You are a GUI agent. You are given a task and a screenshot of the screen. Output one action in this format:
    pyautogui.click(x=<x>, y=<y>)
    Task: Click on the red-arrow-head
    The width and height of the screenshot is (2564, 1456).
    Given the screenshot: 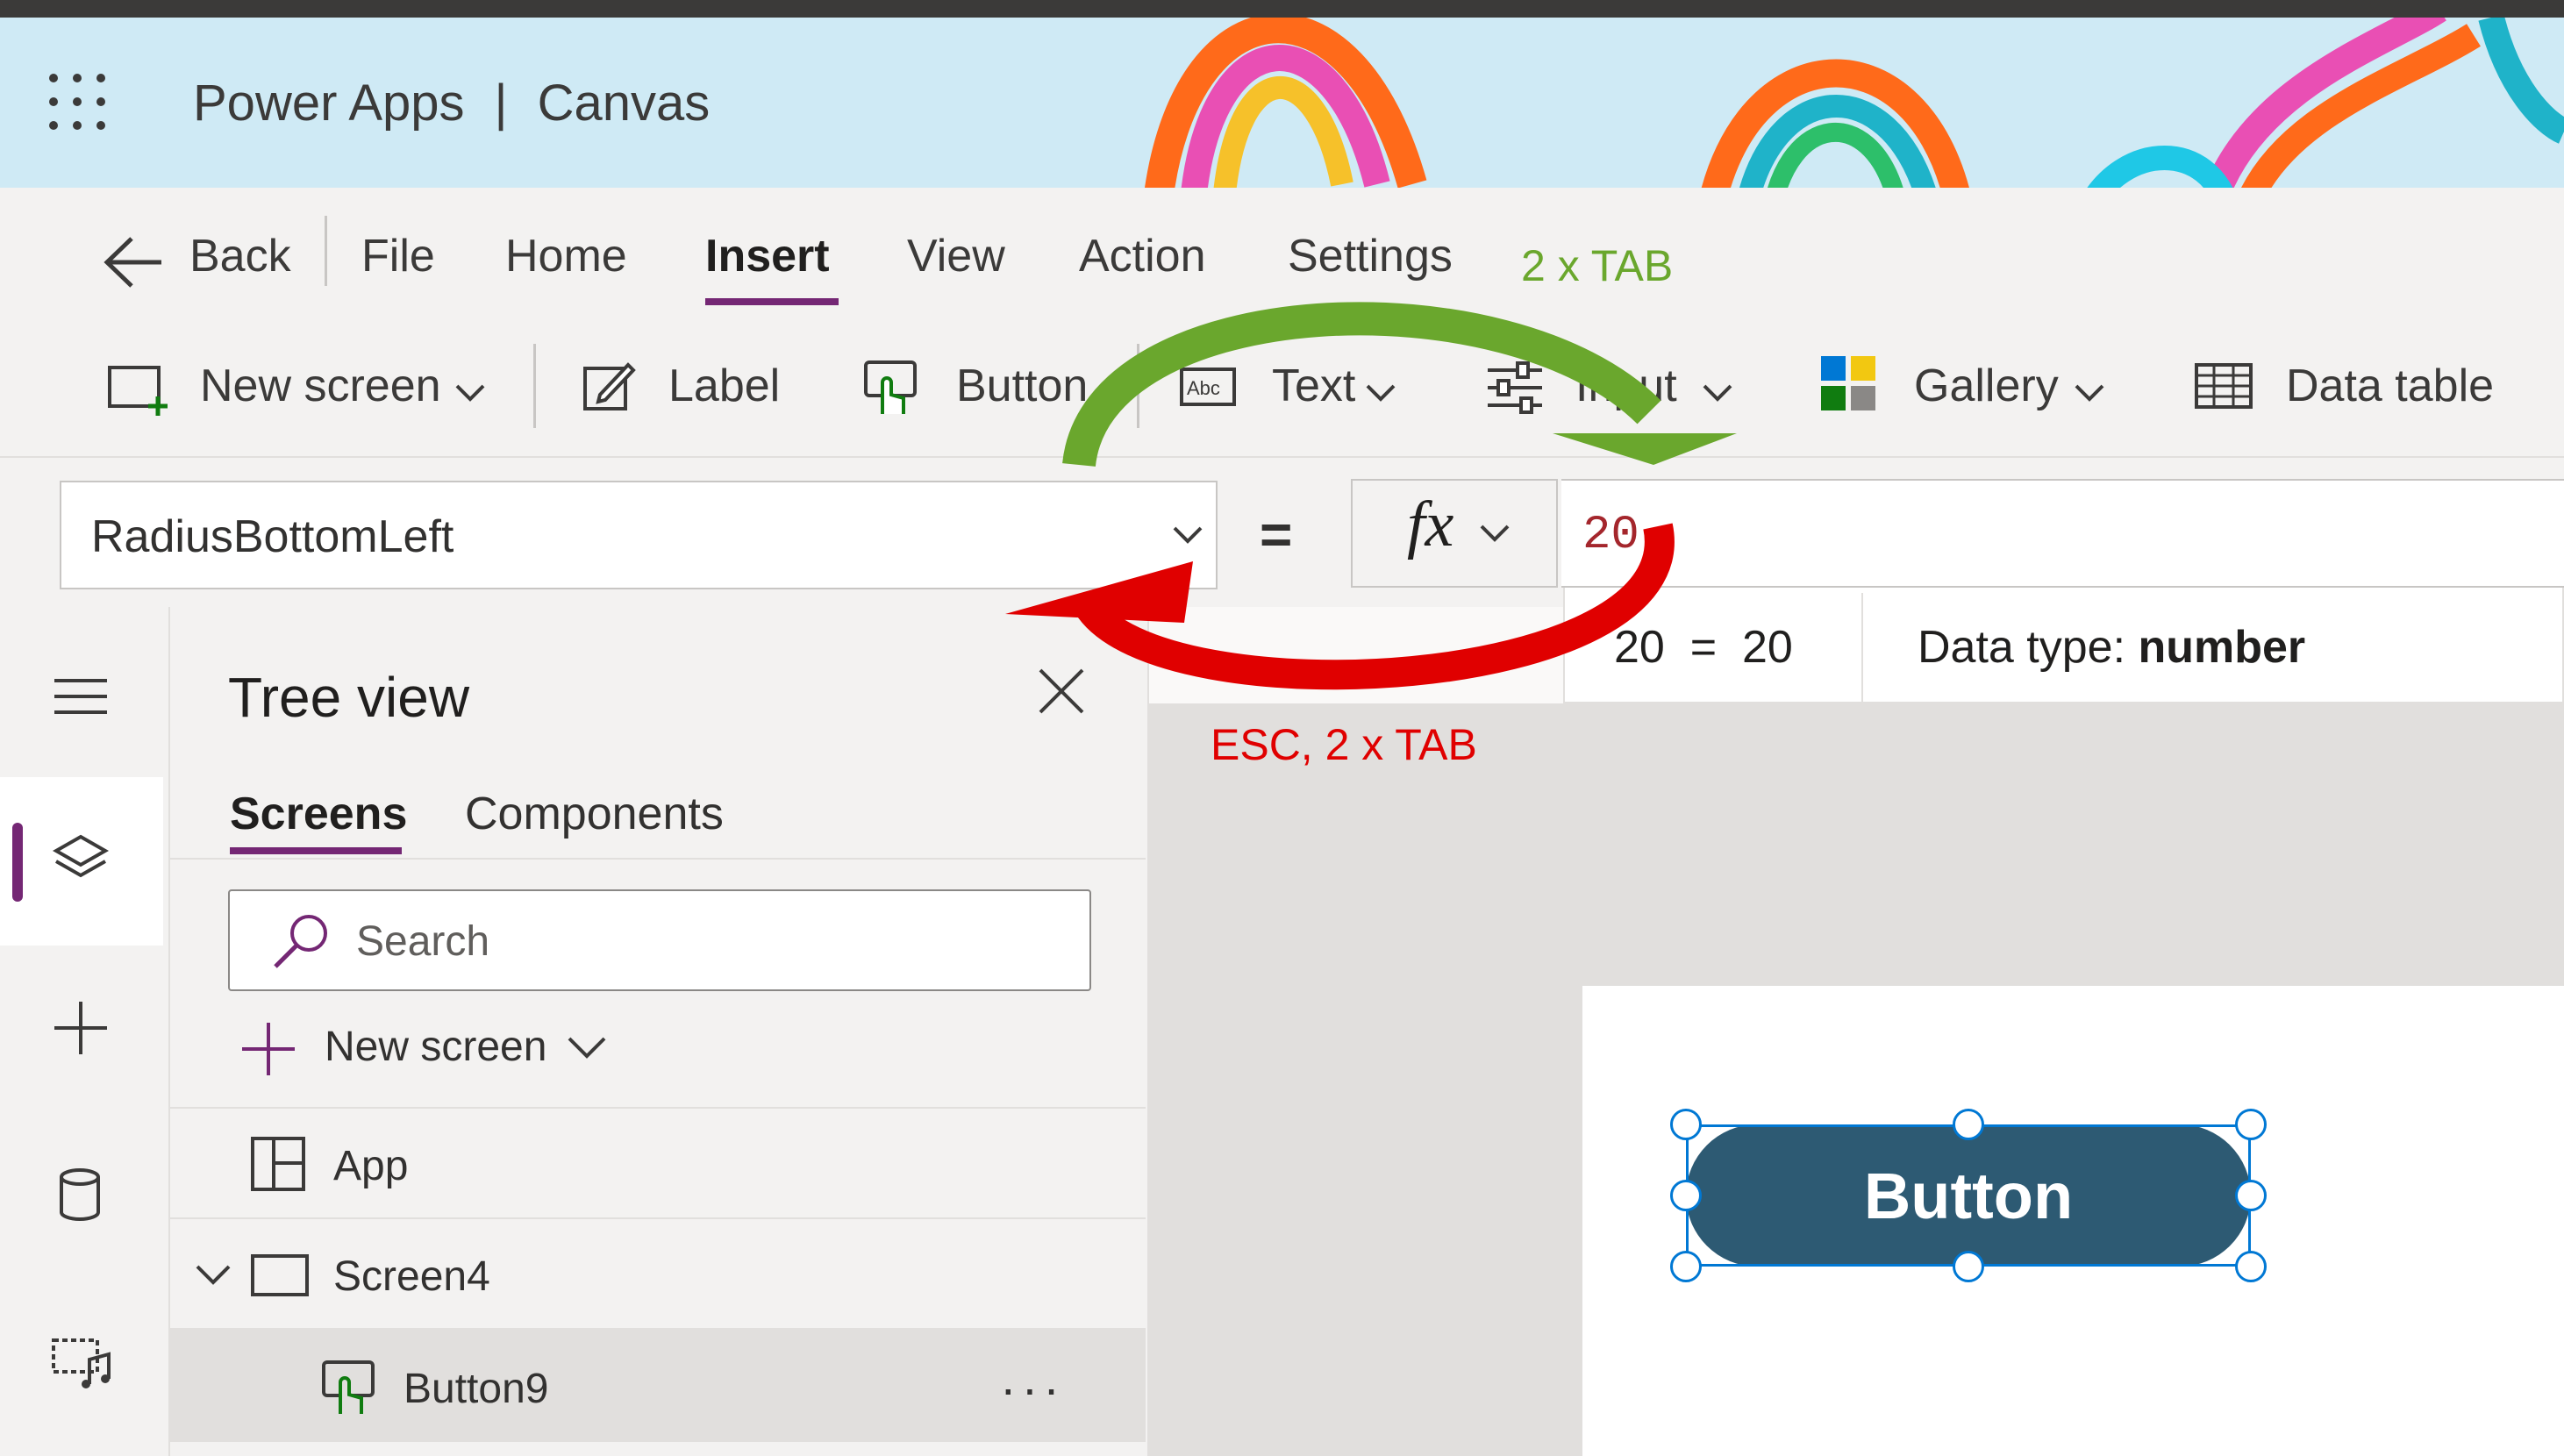 What is the action you would take?
    pyautogui.click(x=1099, y=592)
    